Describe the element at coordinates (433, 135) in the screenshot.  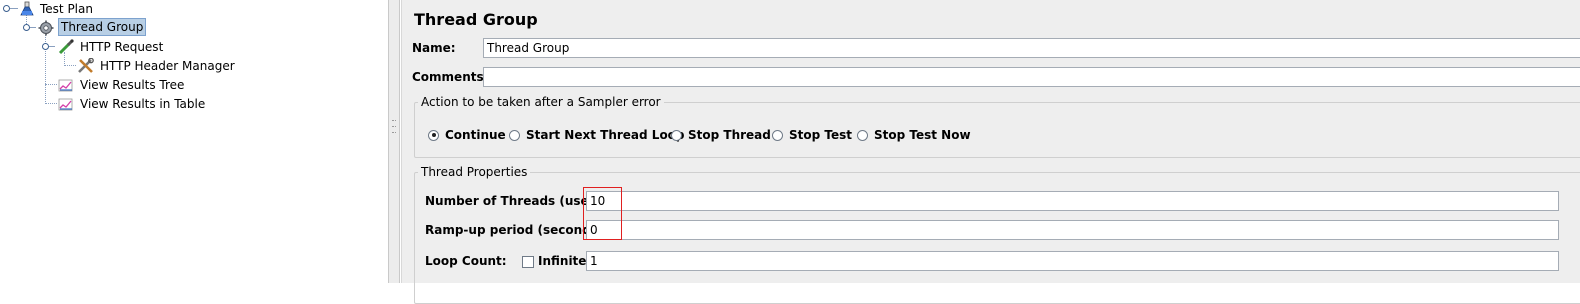
I see `radio-button-selected` at that location.